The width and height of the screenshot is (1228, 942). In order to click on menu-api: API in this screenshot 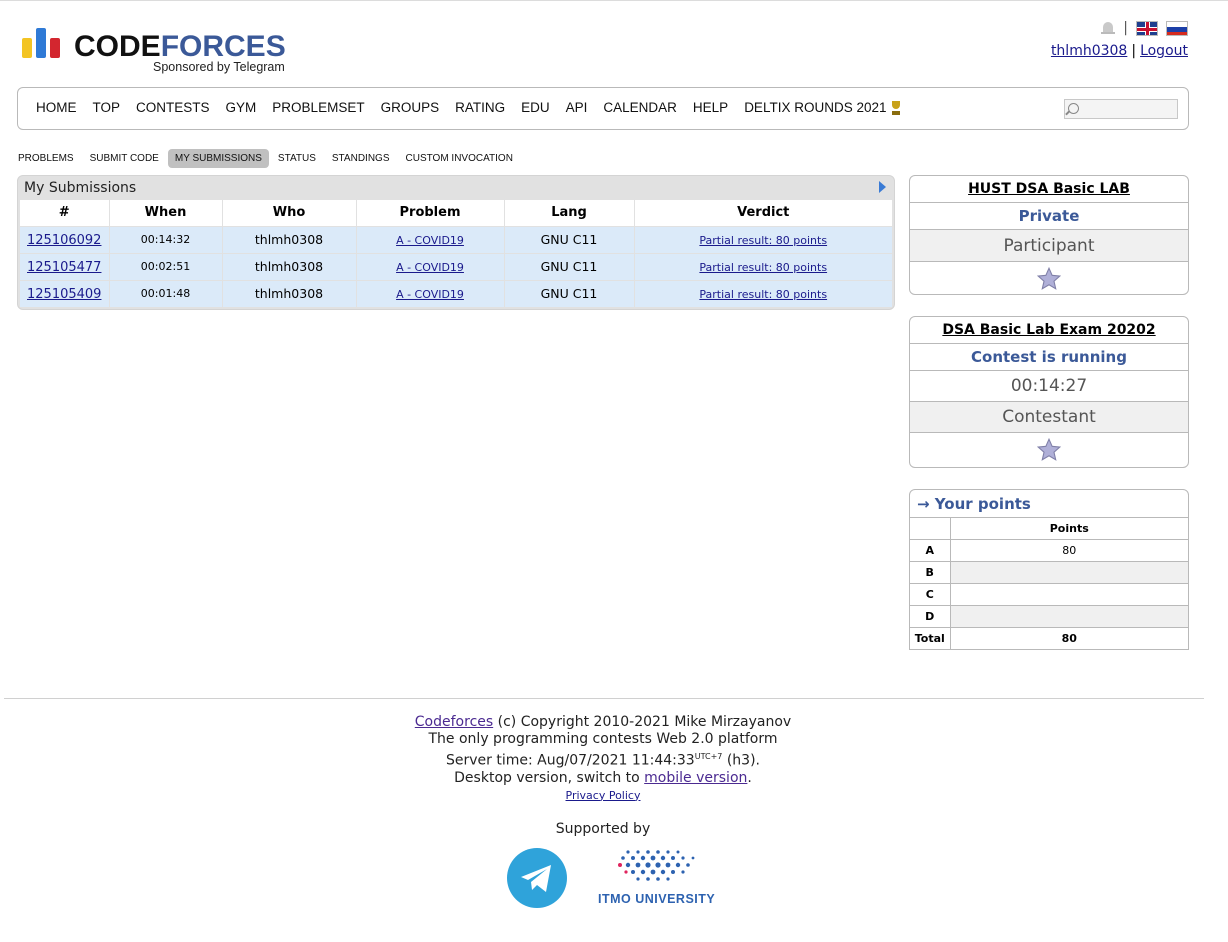, I will do `click(577, 107)`.